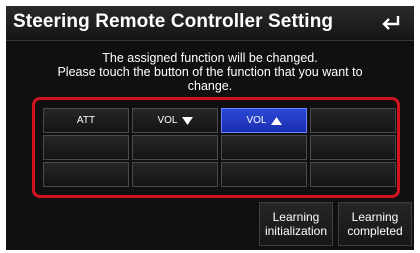 The width and height of the screenshot is (420, 253). I want to click on learning-initialization-label: Learning initialization, so click(296, 224).